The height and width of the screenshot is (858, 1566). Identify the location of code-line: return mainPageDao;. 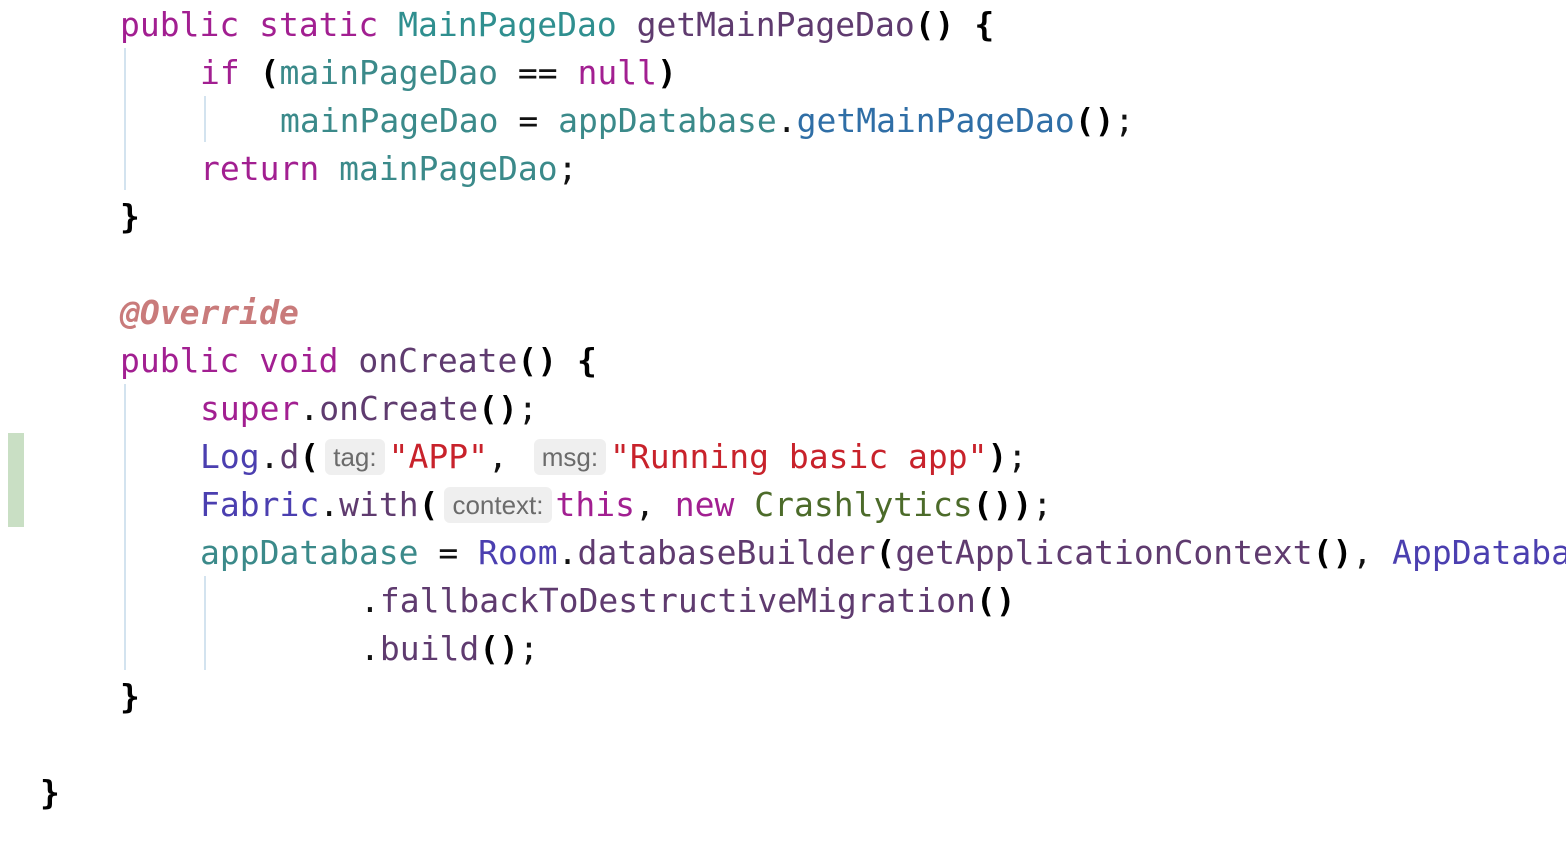
(389, 169).